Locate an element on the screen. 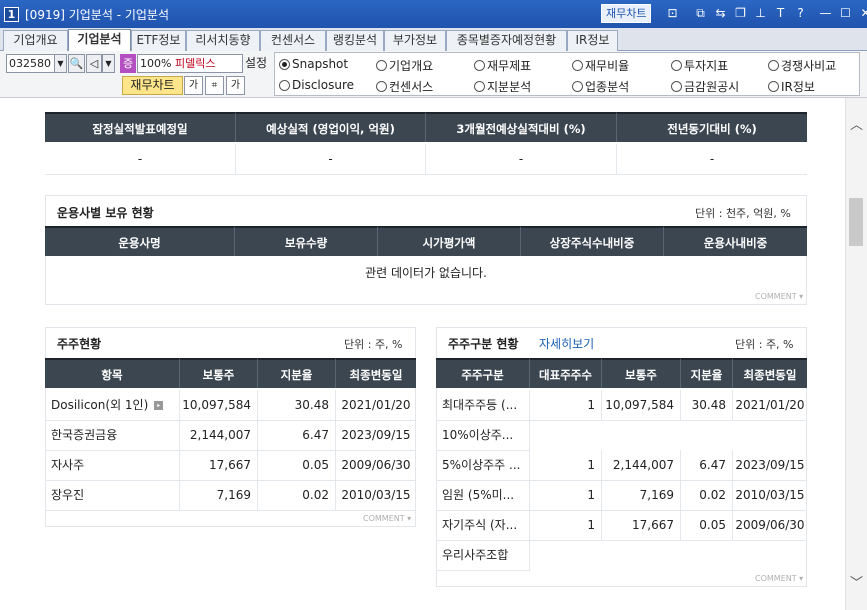 This screenshot has width=867, height=610. window-title: [0919] 기업분석 - 기업분석 is located at coordinates (97, 14).